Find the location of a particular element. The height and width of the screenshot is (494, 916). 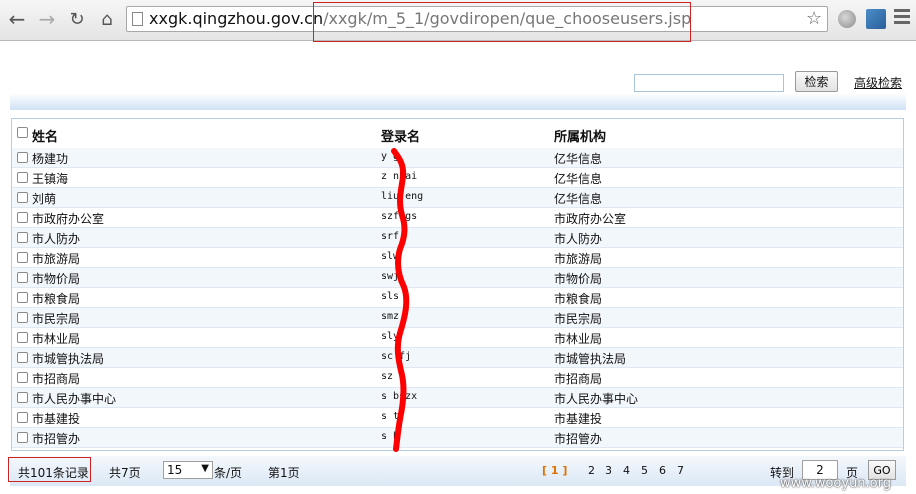

select-all-checkbox is located at coordinates (22, 132).